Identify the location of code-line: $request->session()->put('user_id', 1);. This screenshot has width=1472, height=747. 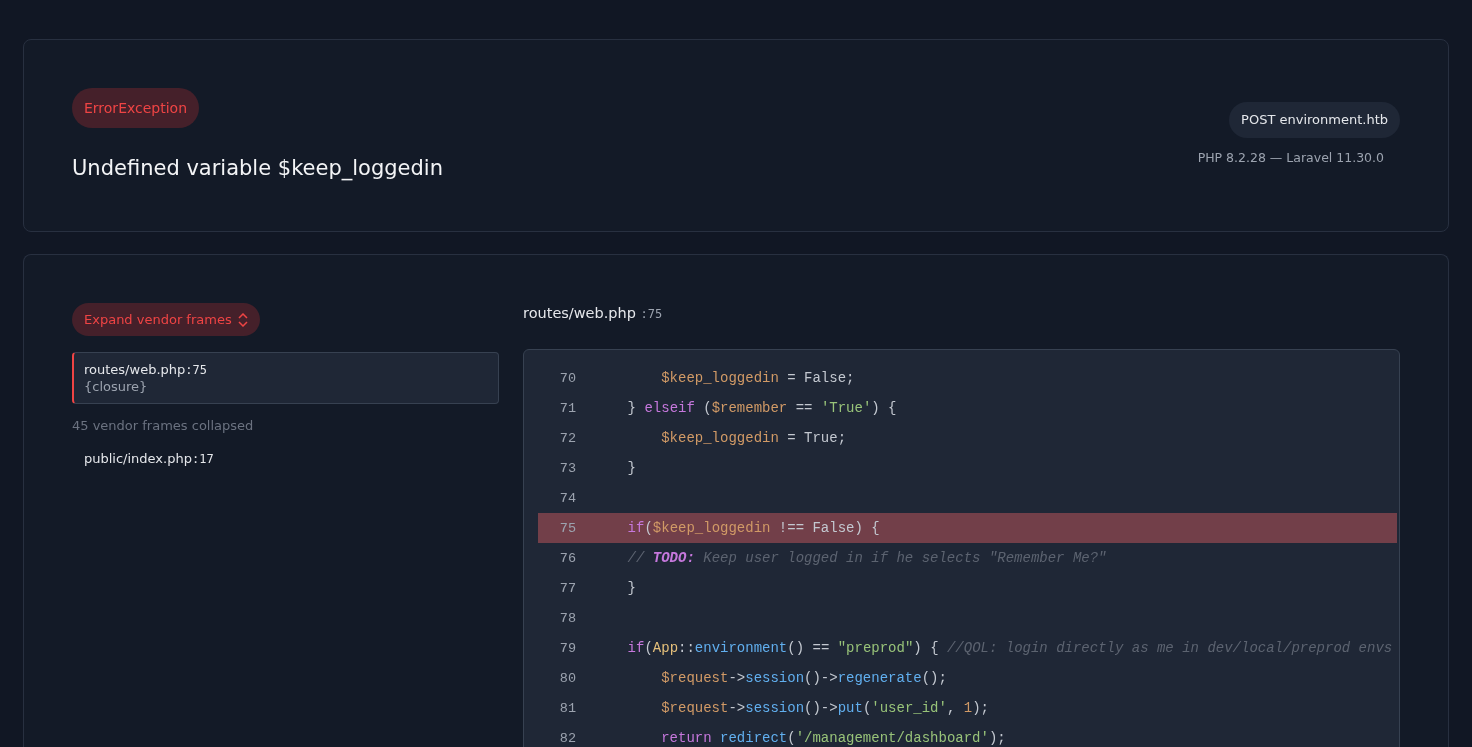
(824, 708).